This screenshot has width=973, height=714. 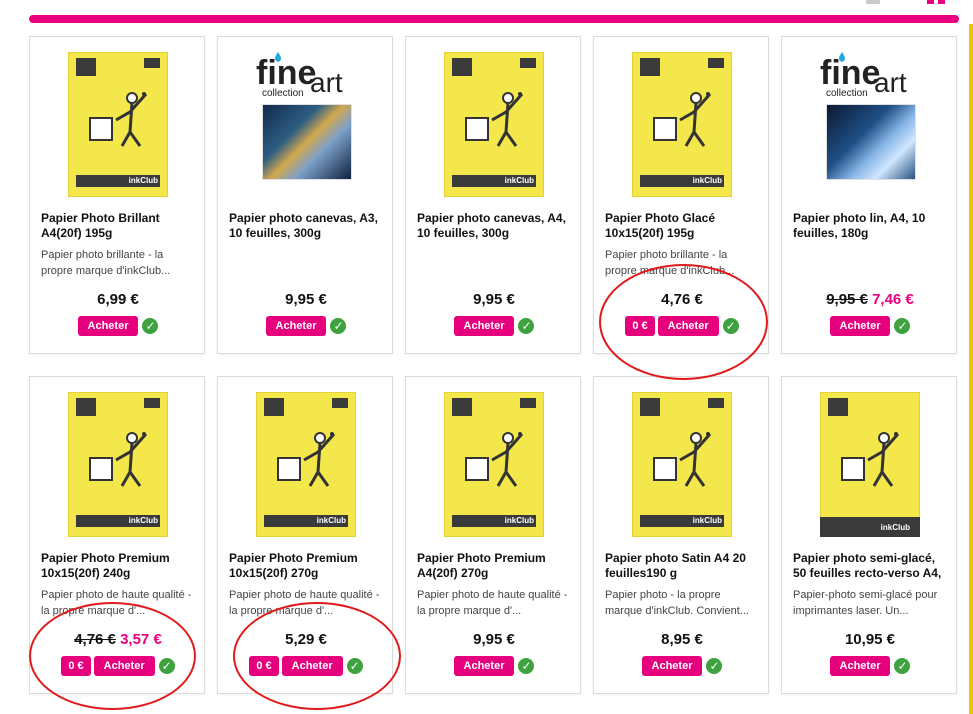 I want to click on product-title: Papier Photo Premium 10x15(20f) 240g, so click(x=117, y=566).